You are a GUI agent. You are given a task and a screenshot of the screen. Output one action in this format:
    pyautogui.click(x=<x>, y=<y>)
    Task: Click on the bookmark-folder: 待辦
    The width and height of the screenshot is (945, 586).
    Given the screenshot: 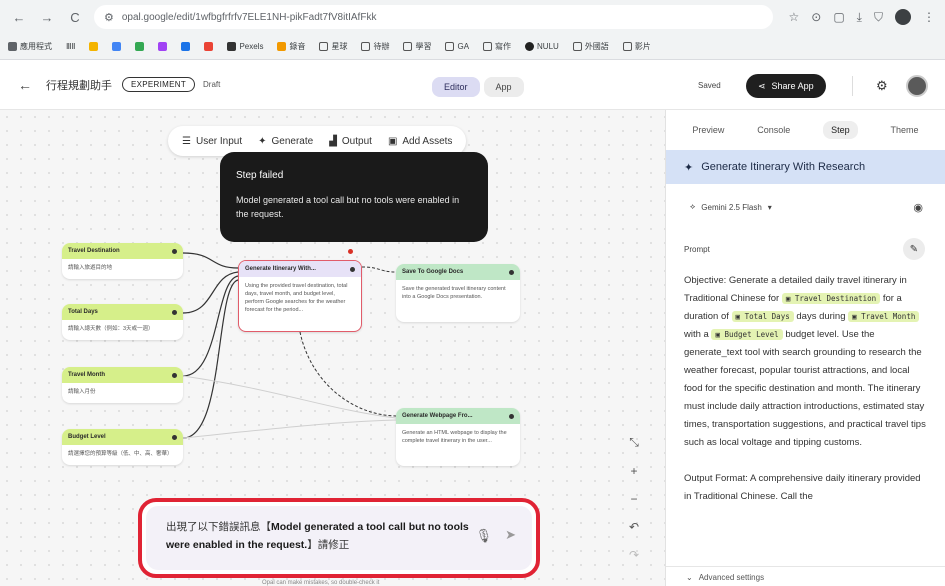 What is the action you would take?
    pyautogui.click(x=375, y=46)
    